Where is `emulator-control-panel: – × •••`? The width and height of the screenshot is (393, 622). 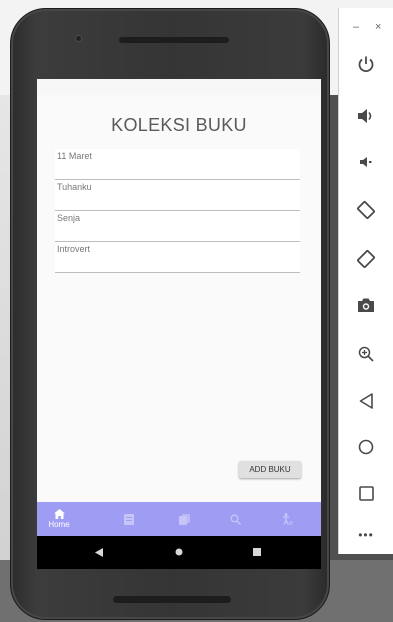 emulator-control-panel: – × ••• is located at coordinates (365, 281).